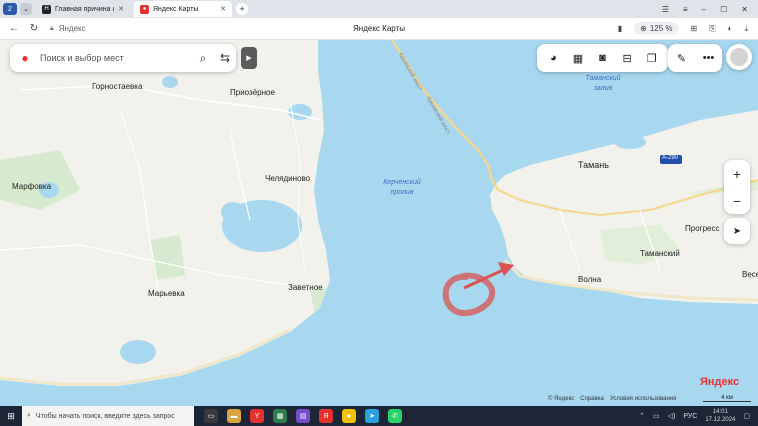 Image resolution: width=758 pixels, height=426 pixels. What do you see at coordinates (26, 9) in the screenshot?
I see `tabs-menu-chevron-icon: ⌄` at bounding box center [26, 9].